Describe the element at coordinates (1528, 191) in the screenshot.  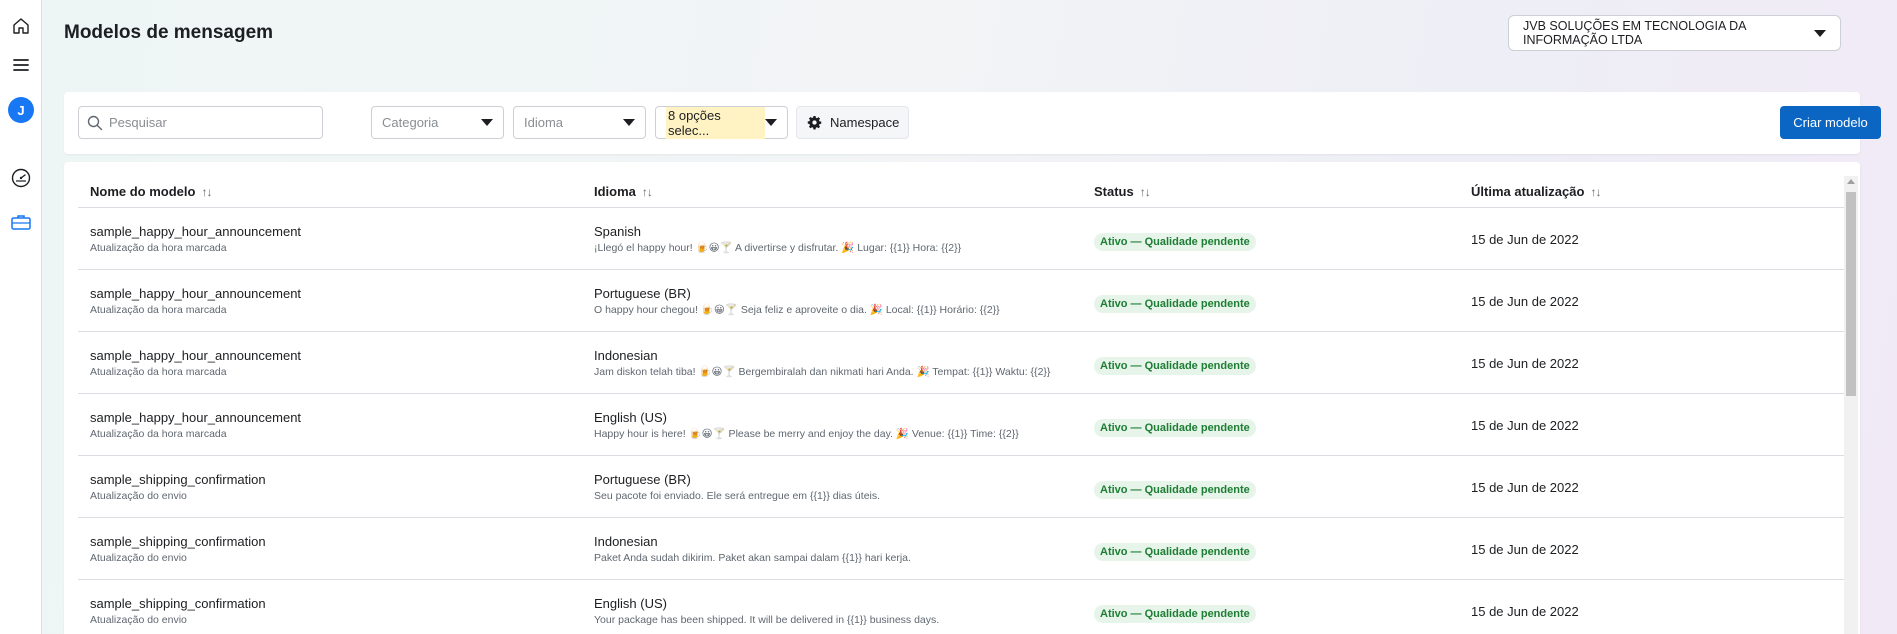
I see `column-header-label: Última atualização` at that location.